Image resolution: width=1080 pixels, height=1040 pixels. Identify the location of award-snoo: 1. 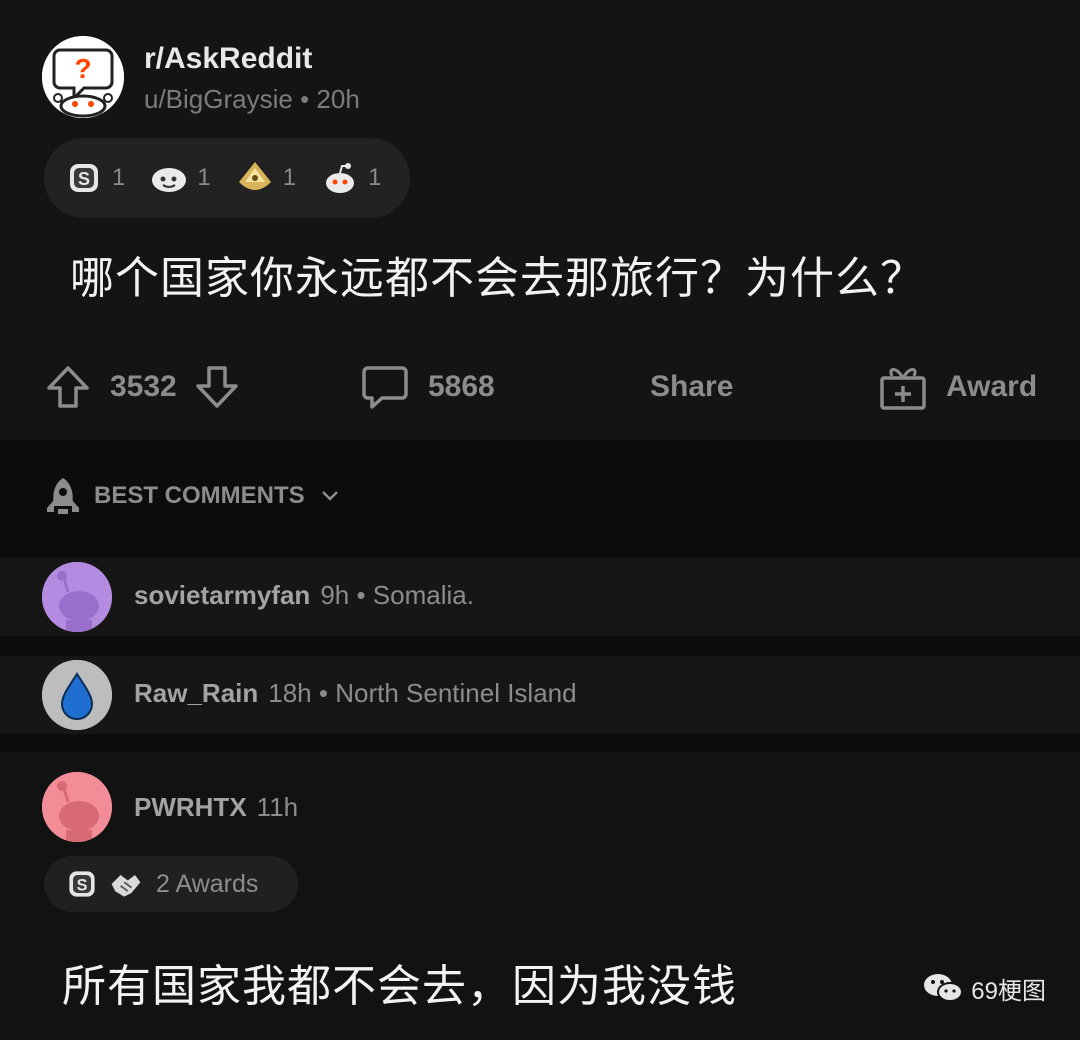
(350, 178).